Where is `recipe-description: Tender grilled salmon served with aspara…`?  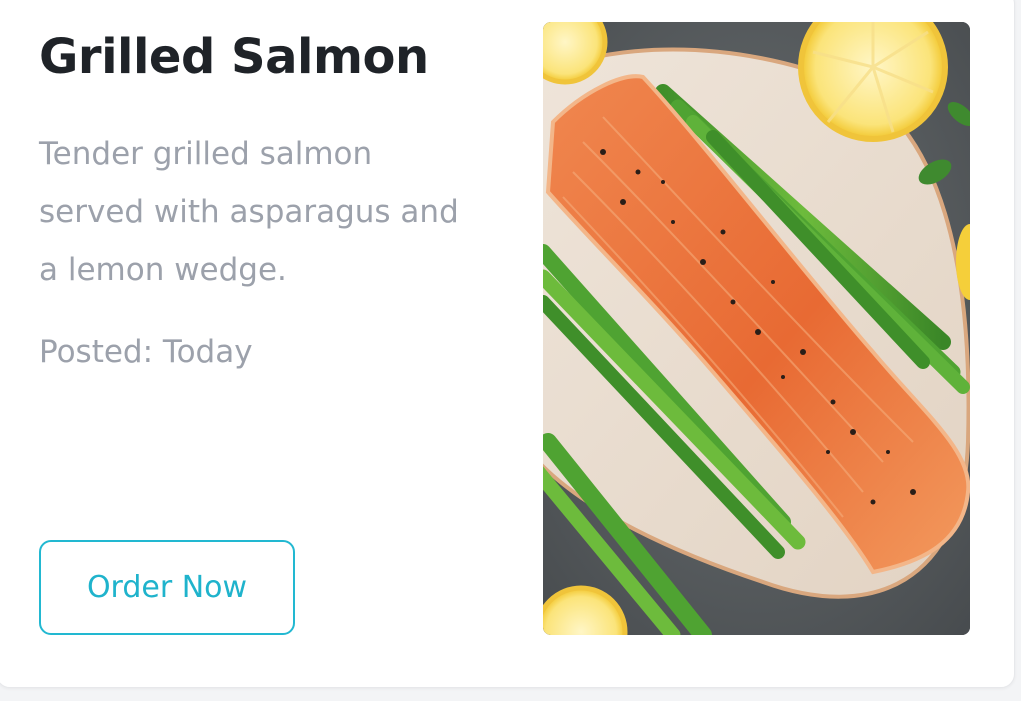 recipe-description: Tender grilled salmon served with aspara… is located at coordinates (249, 212).